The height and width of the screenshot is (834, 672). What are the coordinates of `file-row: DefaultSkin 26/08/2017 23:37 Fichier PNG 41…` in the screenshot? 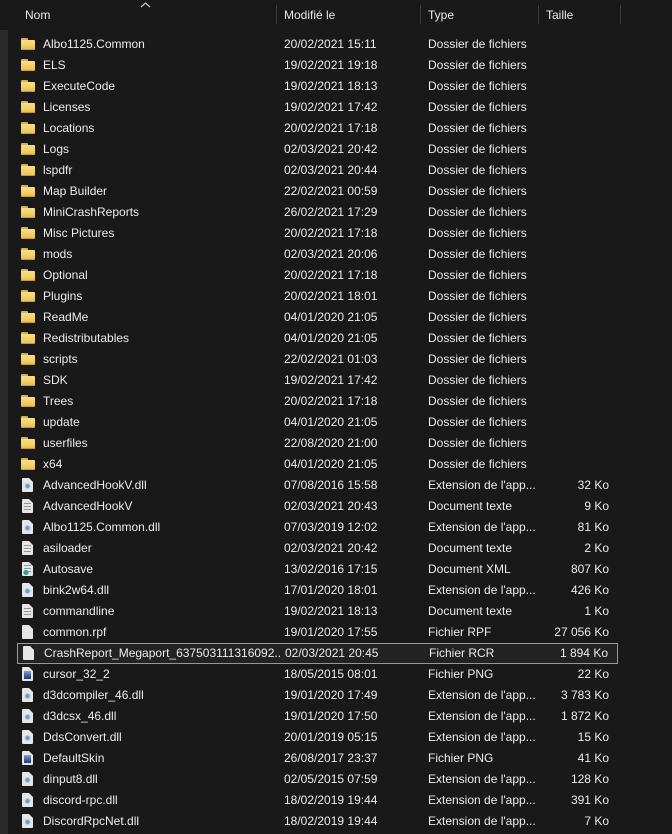 It's located at (317, 758).